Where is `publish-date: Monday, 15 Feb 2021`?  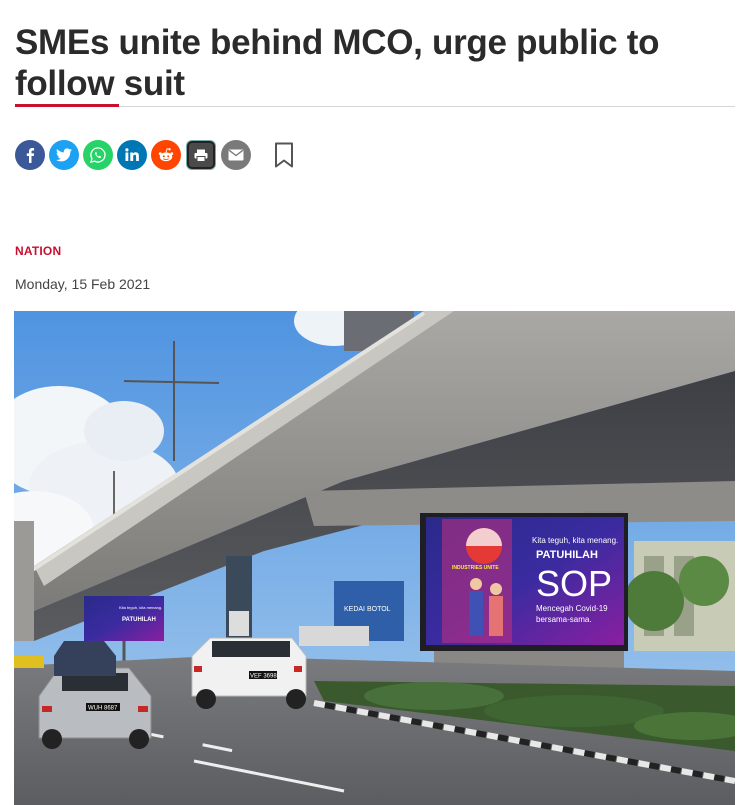 publish-date: Monday, 15 Feb 2021 is located at coordinates (83, 284).